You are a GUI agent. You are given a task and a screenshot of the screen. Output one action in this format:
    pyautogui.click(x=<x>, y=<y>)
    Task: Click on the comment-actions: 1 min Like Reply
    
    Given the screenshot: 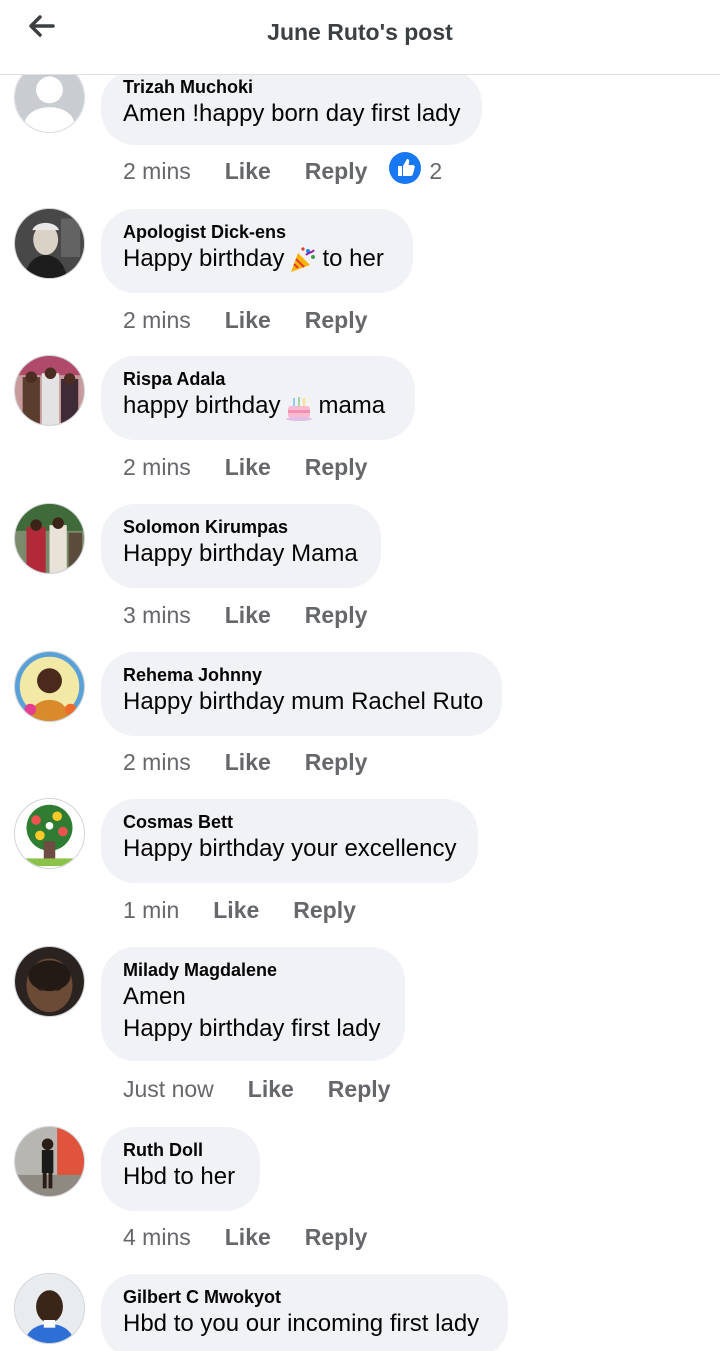 What is the action you would take?
    pyautogui.click(x=239, y=910)
    